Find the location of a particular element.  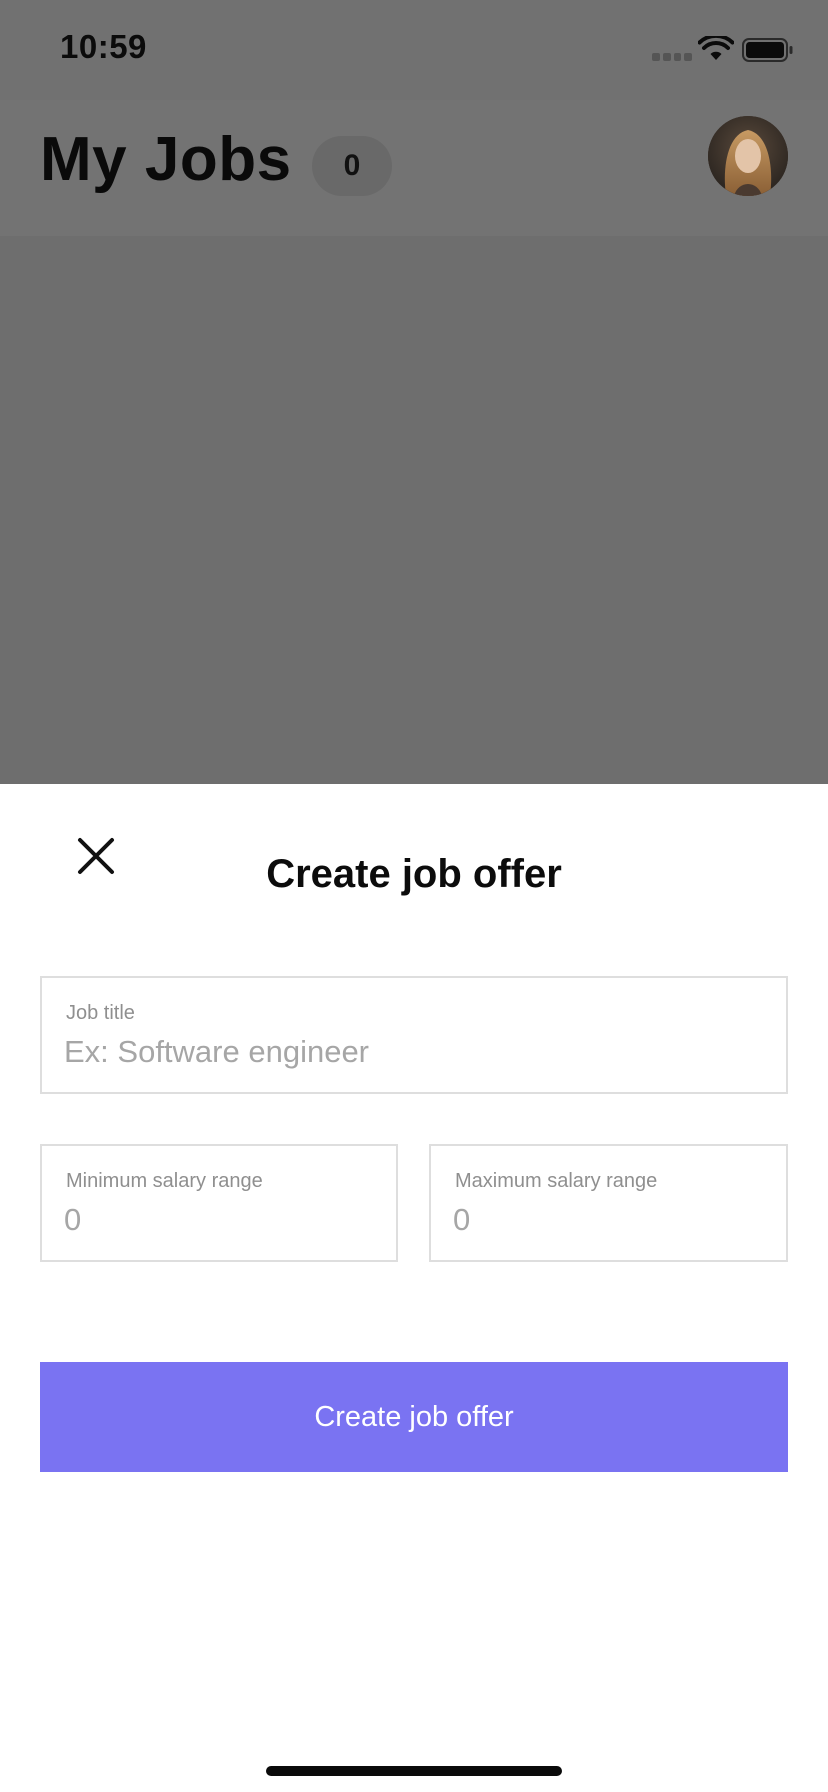

home-indicator is located at coordinates (414, 1771).